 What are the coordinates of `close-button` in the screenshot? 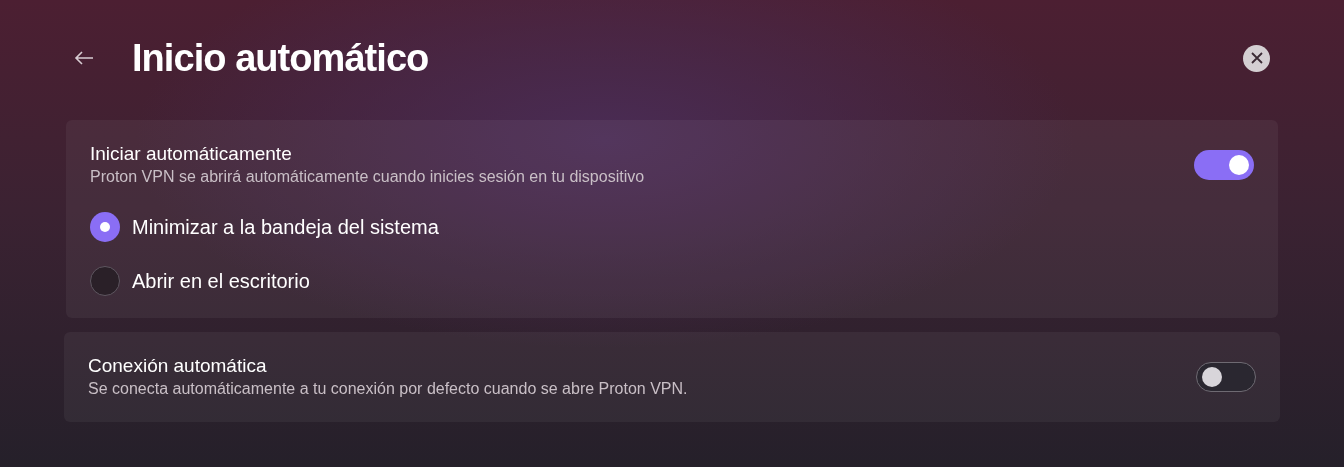 It's located at (1256, 58).